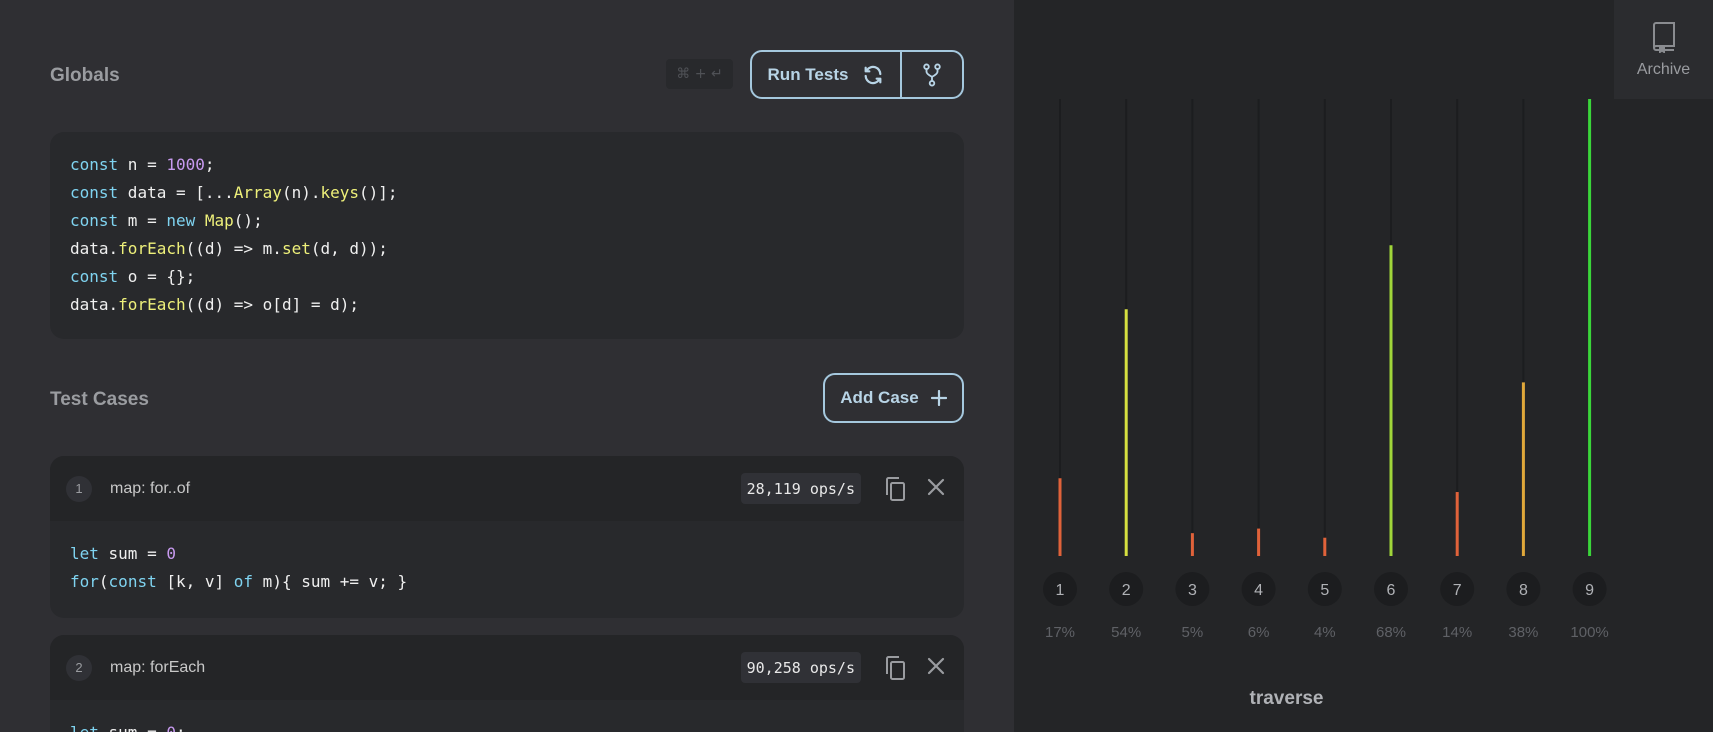 The image size is (1713, 732). What do you see at coordinates (1286, 698) in the screenshot?
I see `chart-title: traverse` at bounding box center [1286, 698].